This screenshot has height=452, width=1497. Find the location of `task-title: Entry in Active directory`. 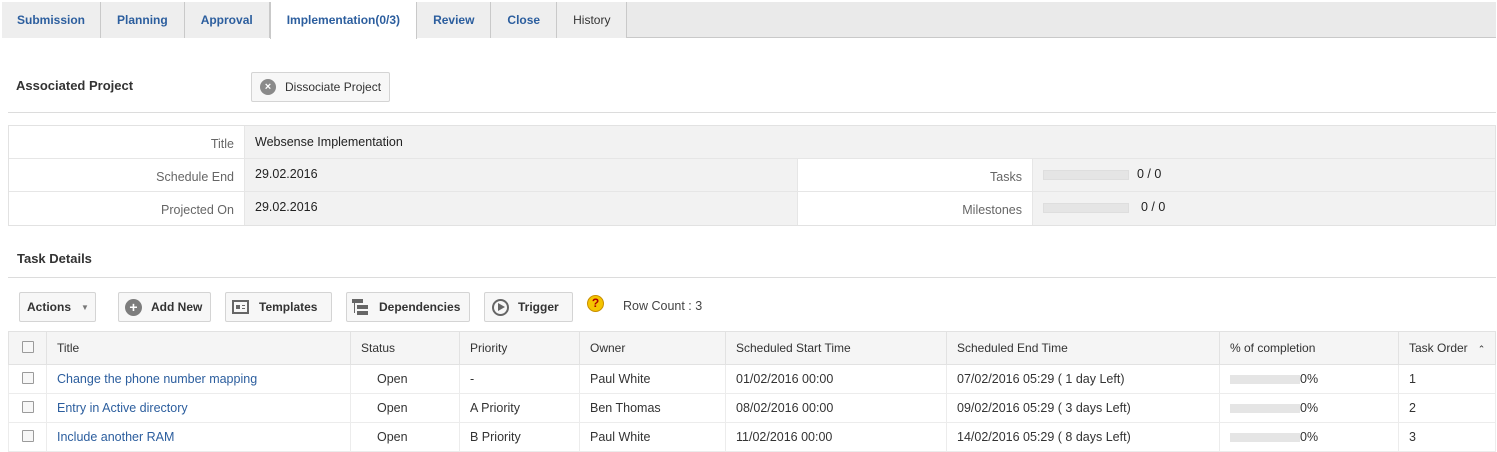

task-title: Entry in Active directory is located at coordinates (198, 408).